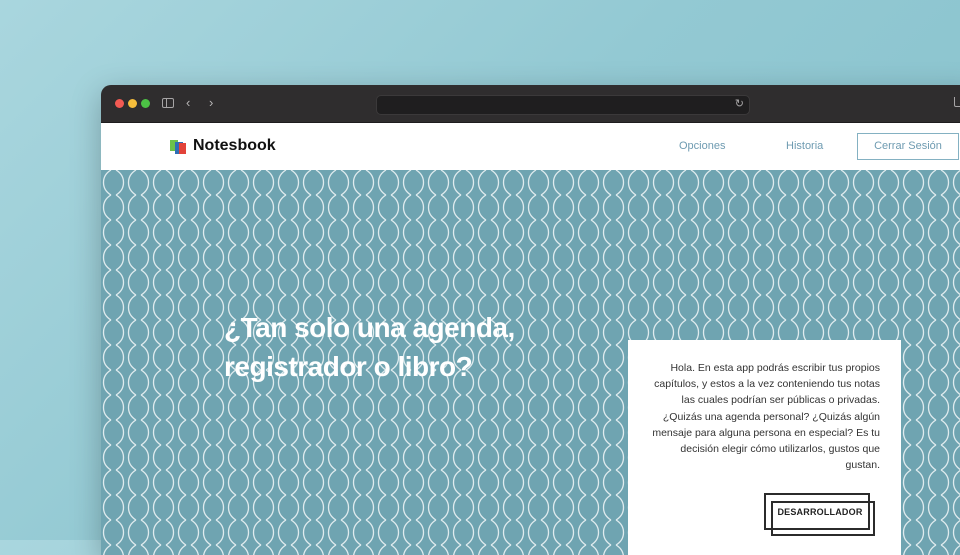 This screenshot has width=960, height=555. What do you see at coordinates (908, 146) in the screenshot?
I see `logout-button: Cerrar Sesión` at bounding box center [908, 146].